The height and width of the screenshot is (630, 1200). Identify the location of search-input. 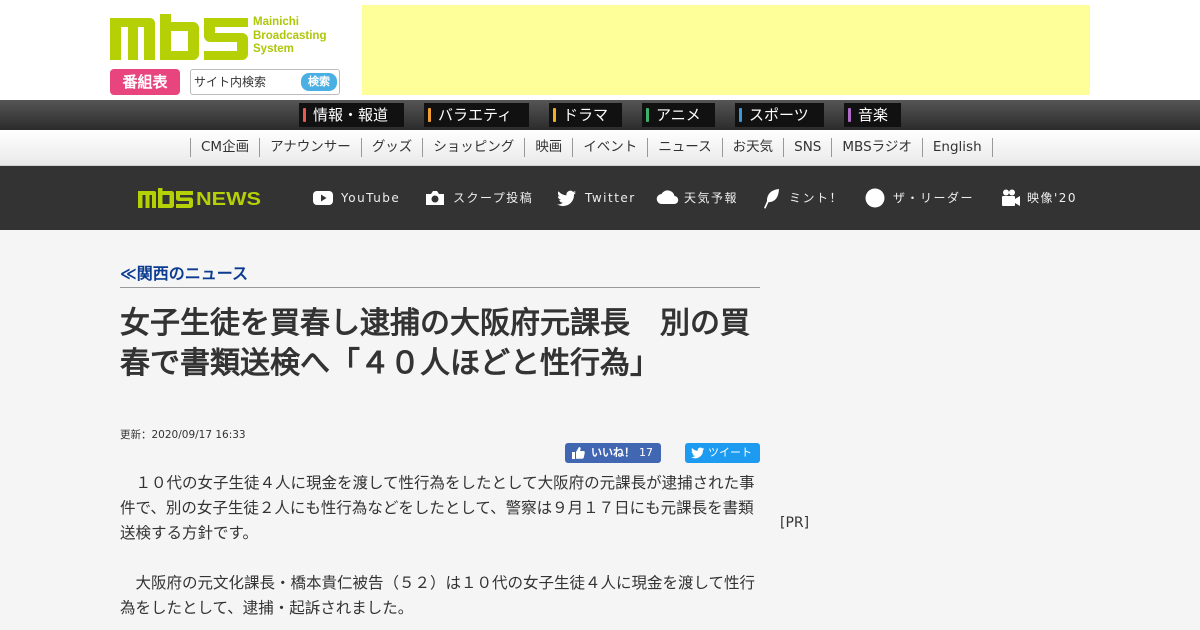
(246, 82).